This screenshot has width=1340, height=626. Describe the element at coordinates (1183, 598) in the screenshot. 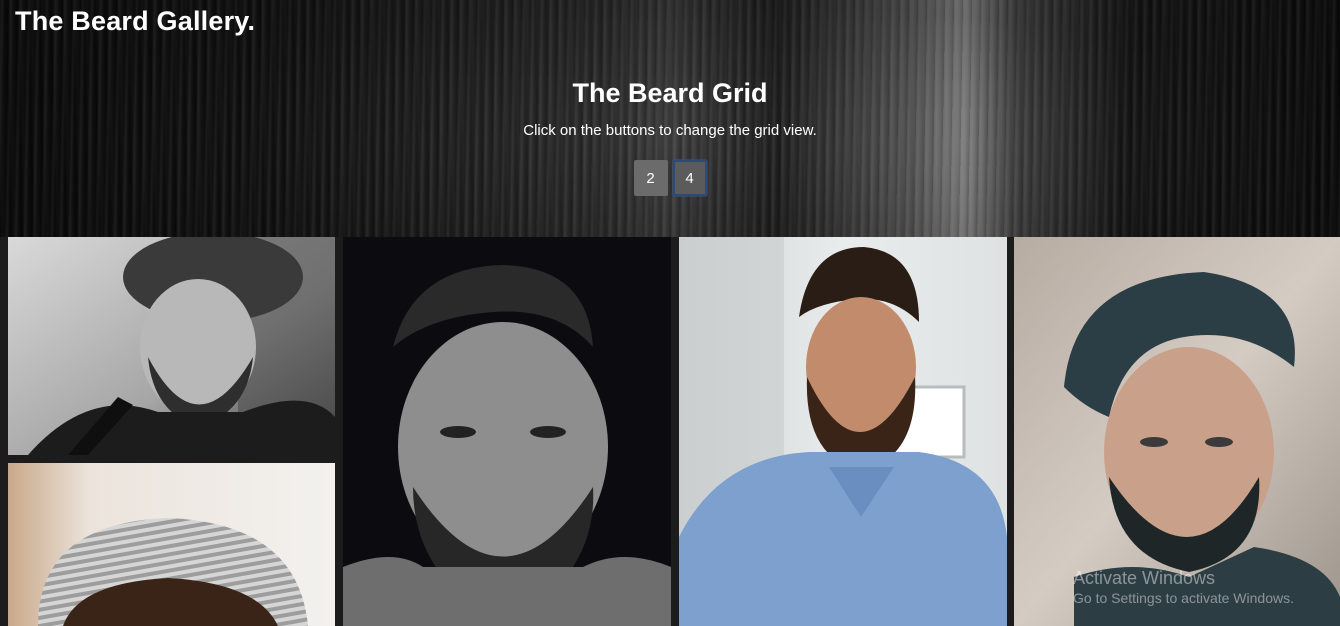

I see `watermark-subtitle: Go to Settings to activate Windows.` at that location.